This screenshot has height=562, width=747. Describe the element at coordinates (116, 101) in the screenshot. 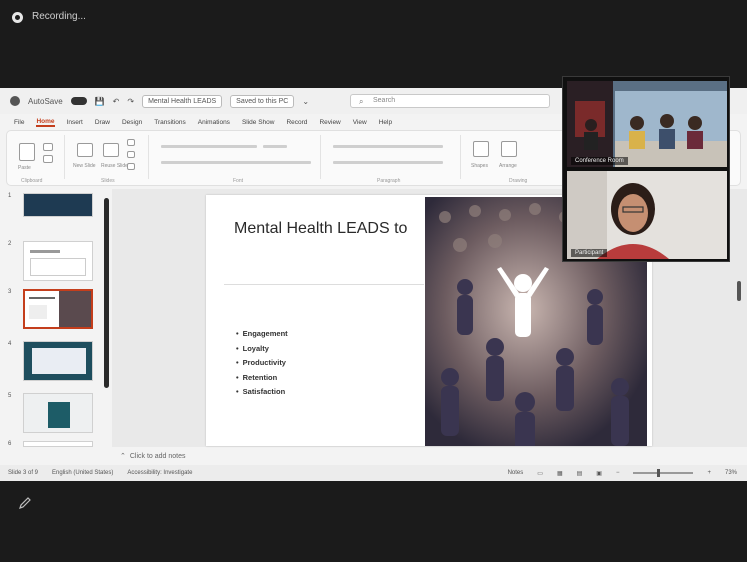

I see `undo-icon: ↶` at that location.